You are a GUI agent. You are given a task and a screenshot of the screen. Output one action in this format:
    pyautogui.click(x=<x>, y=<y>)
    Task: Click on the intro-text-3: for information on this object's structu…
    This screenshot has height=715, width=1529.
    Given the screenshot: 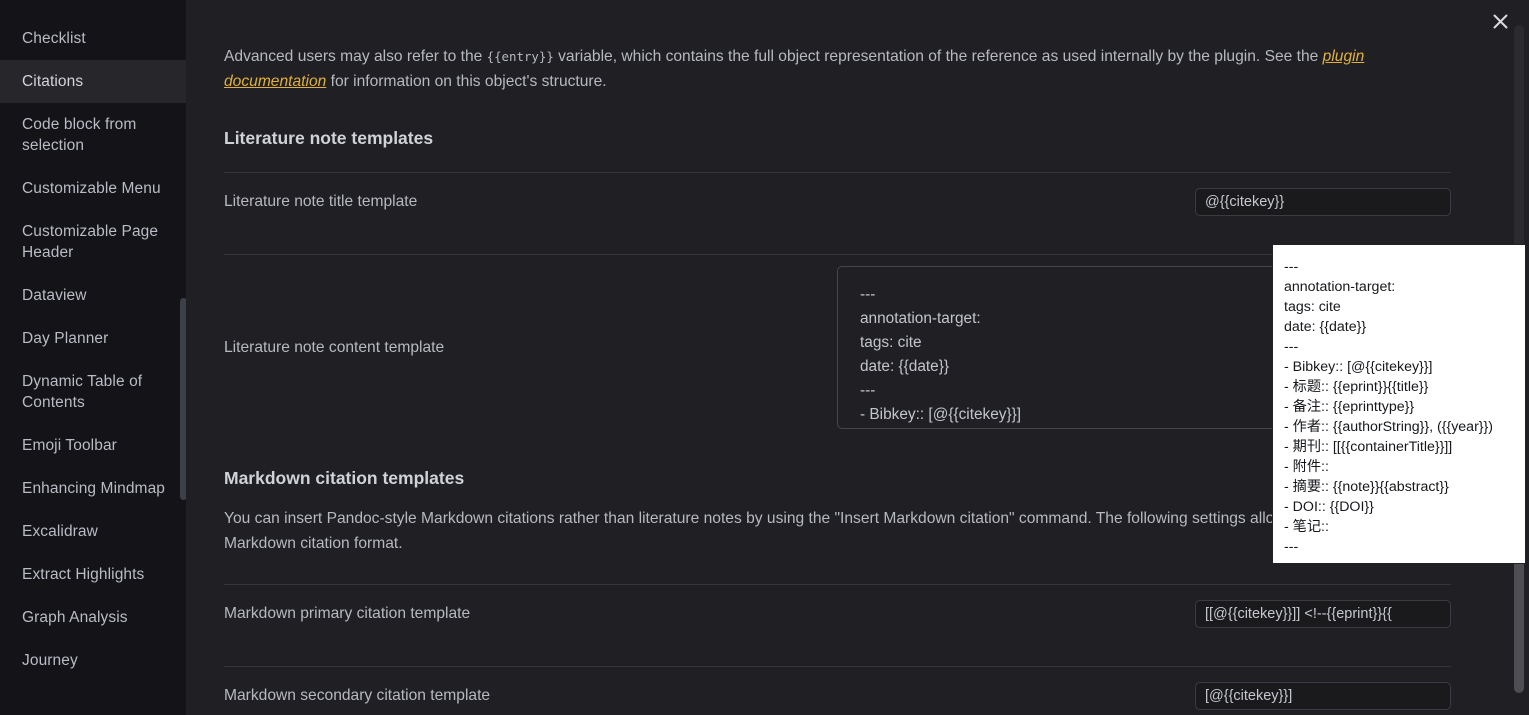 What is the action you would take?
    pyautogui.click(x=466, y=81)
    